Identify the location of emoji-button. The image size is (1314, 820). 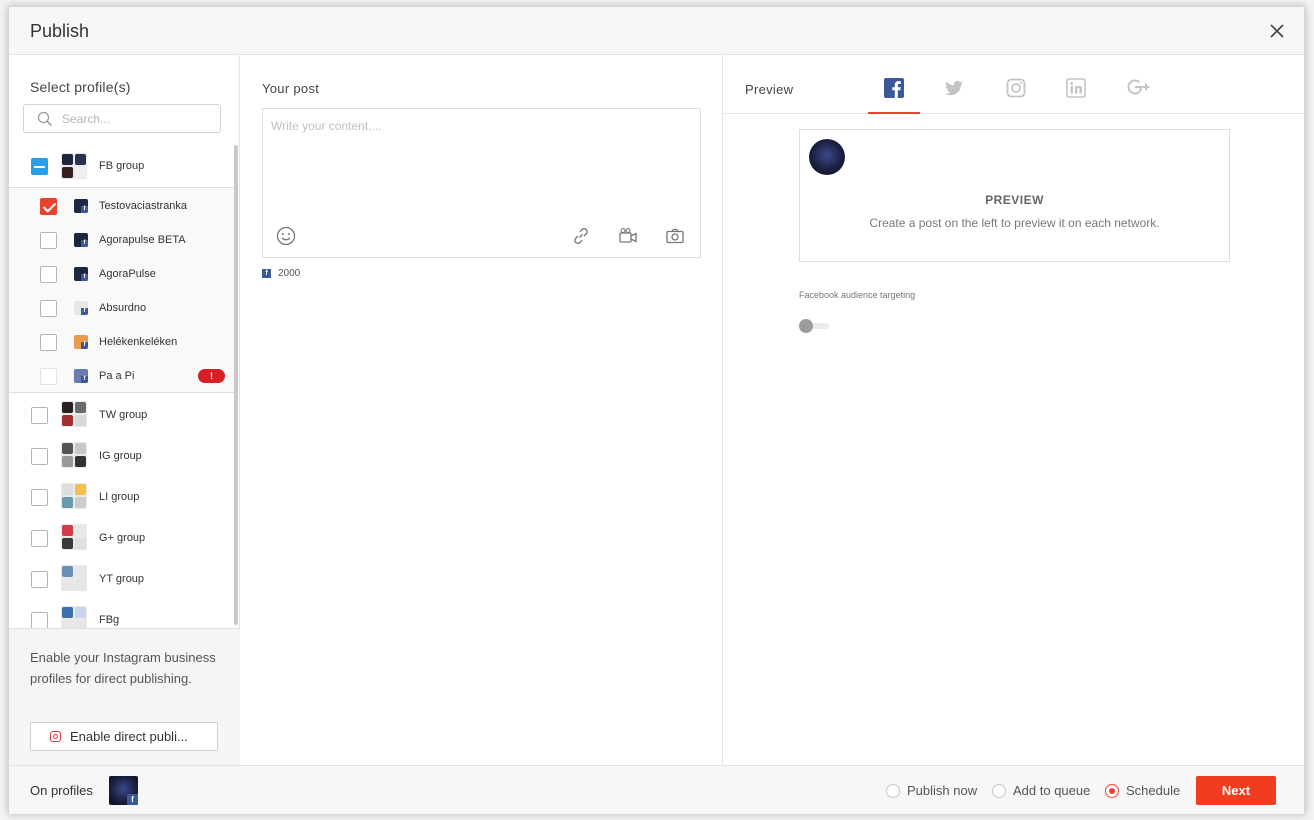
(286, 236).